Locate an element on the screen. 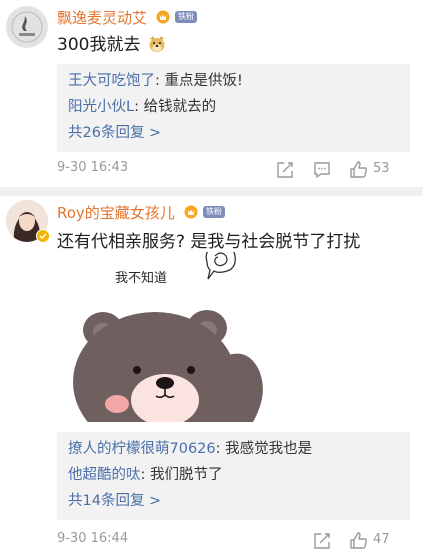 The height and width of the screenshot is (560, 423). reply-text: : 重点是供饭! is located at coordinates (199, 81).